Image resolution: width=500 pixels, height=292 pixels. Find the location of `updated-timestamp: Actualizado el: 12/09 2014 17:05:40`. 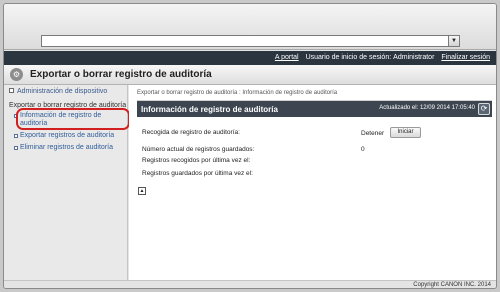

updated-timestamp: Actualizado el: 12/09 2014 17:05:40 is located at coordinates (427, 108).